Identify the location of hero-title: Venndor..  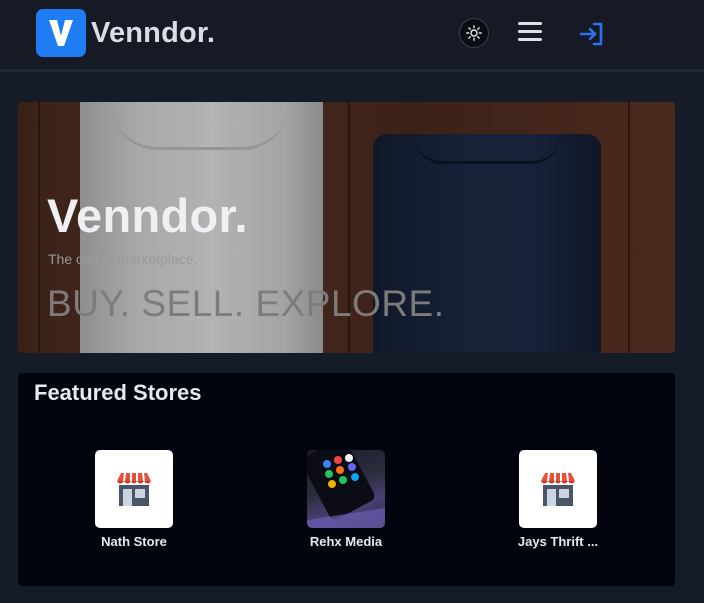
(147, 215).